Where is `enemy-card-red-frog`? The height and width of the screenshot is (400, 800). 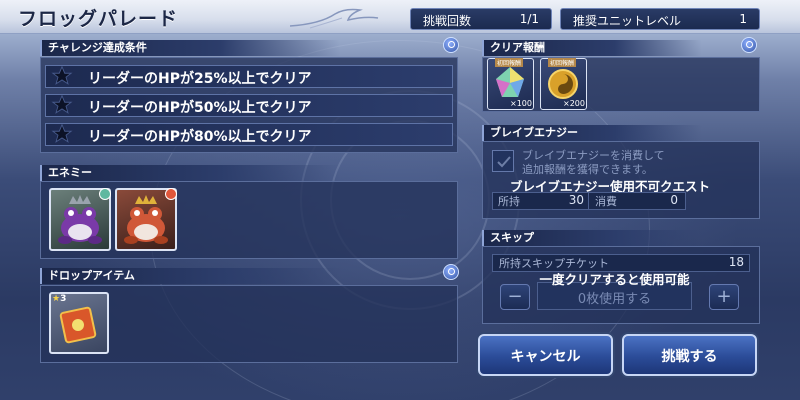
enemy-card-red-frog is located at coordinates (146, 219).